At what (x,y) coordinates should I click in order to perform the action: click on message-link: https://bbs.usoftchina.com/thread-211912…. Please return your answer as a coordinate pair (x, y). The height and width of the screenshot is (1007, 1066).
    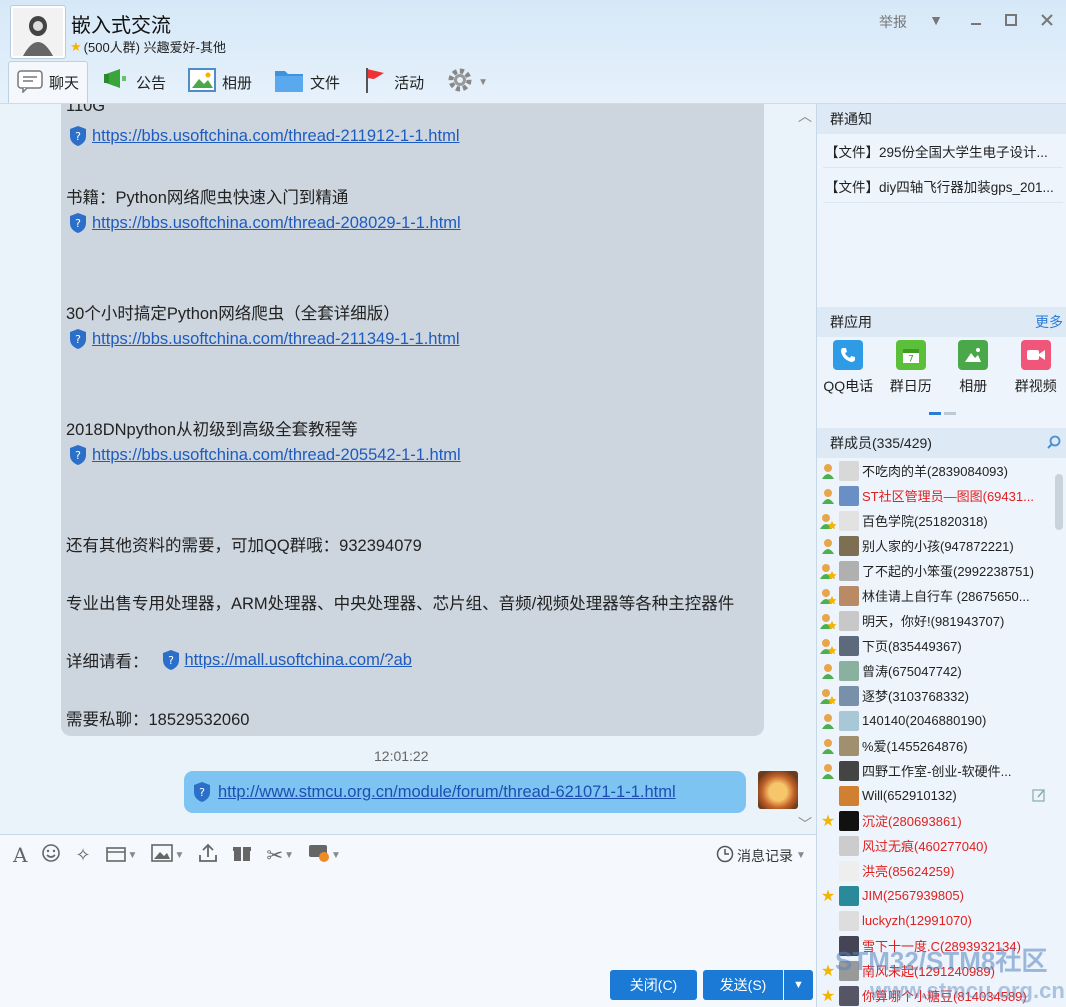
    Looking at the image, I should click on (275, 136).